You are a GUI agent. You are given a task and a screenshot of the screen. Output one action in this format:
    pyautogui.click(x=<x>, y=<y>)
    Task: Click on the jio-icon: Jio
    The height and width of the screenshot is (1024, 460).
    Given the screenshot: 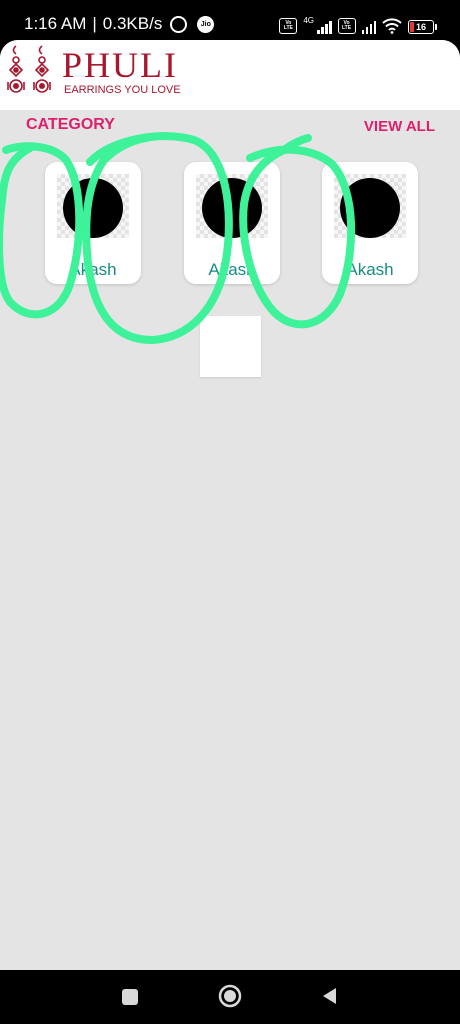 What is the action you would take?
    pyautogui.click(x=206, y=24)
    